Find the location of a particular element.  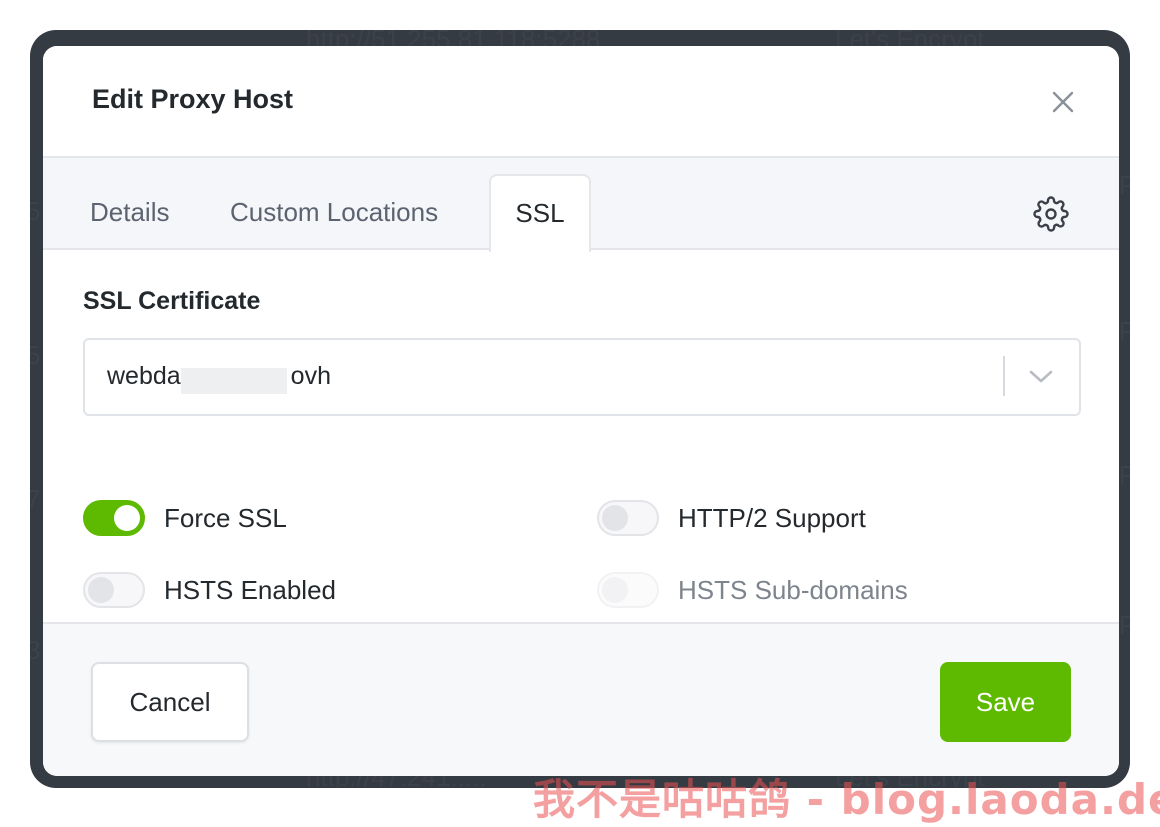

background-edge-char: 3 is located at coordinates (35, 650).